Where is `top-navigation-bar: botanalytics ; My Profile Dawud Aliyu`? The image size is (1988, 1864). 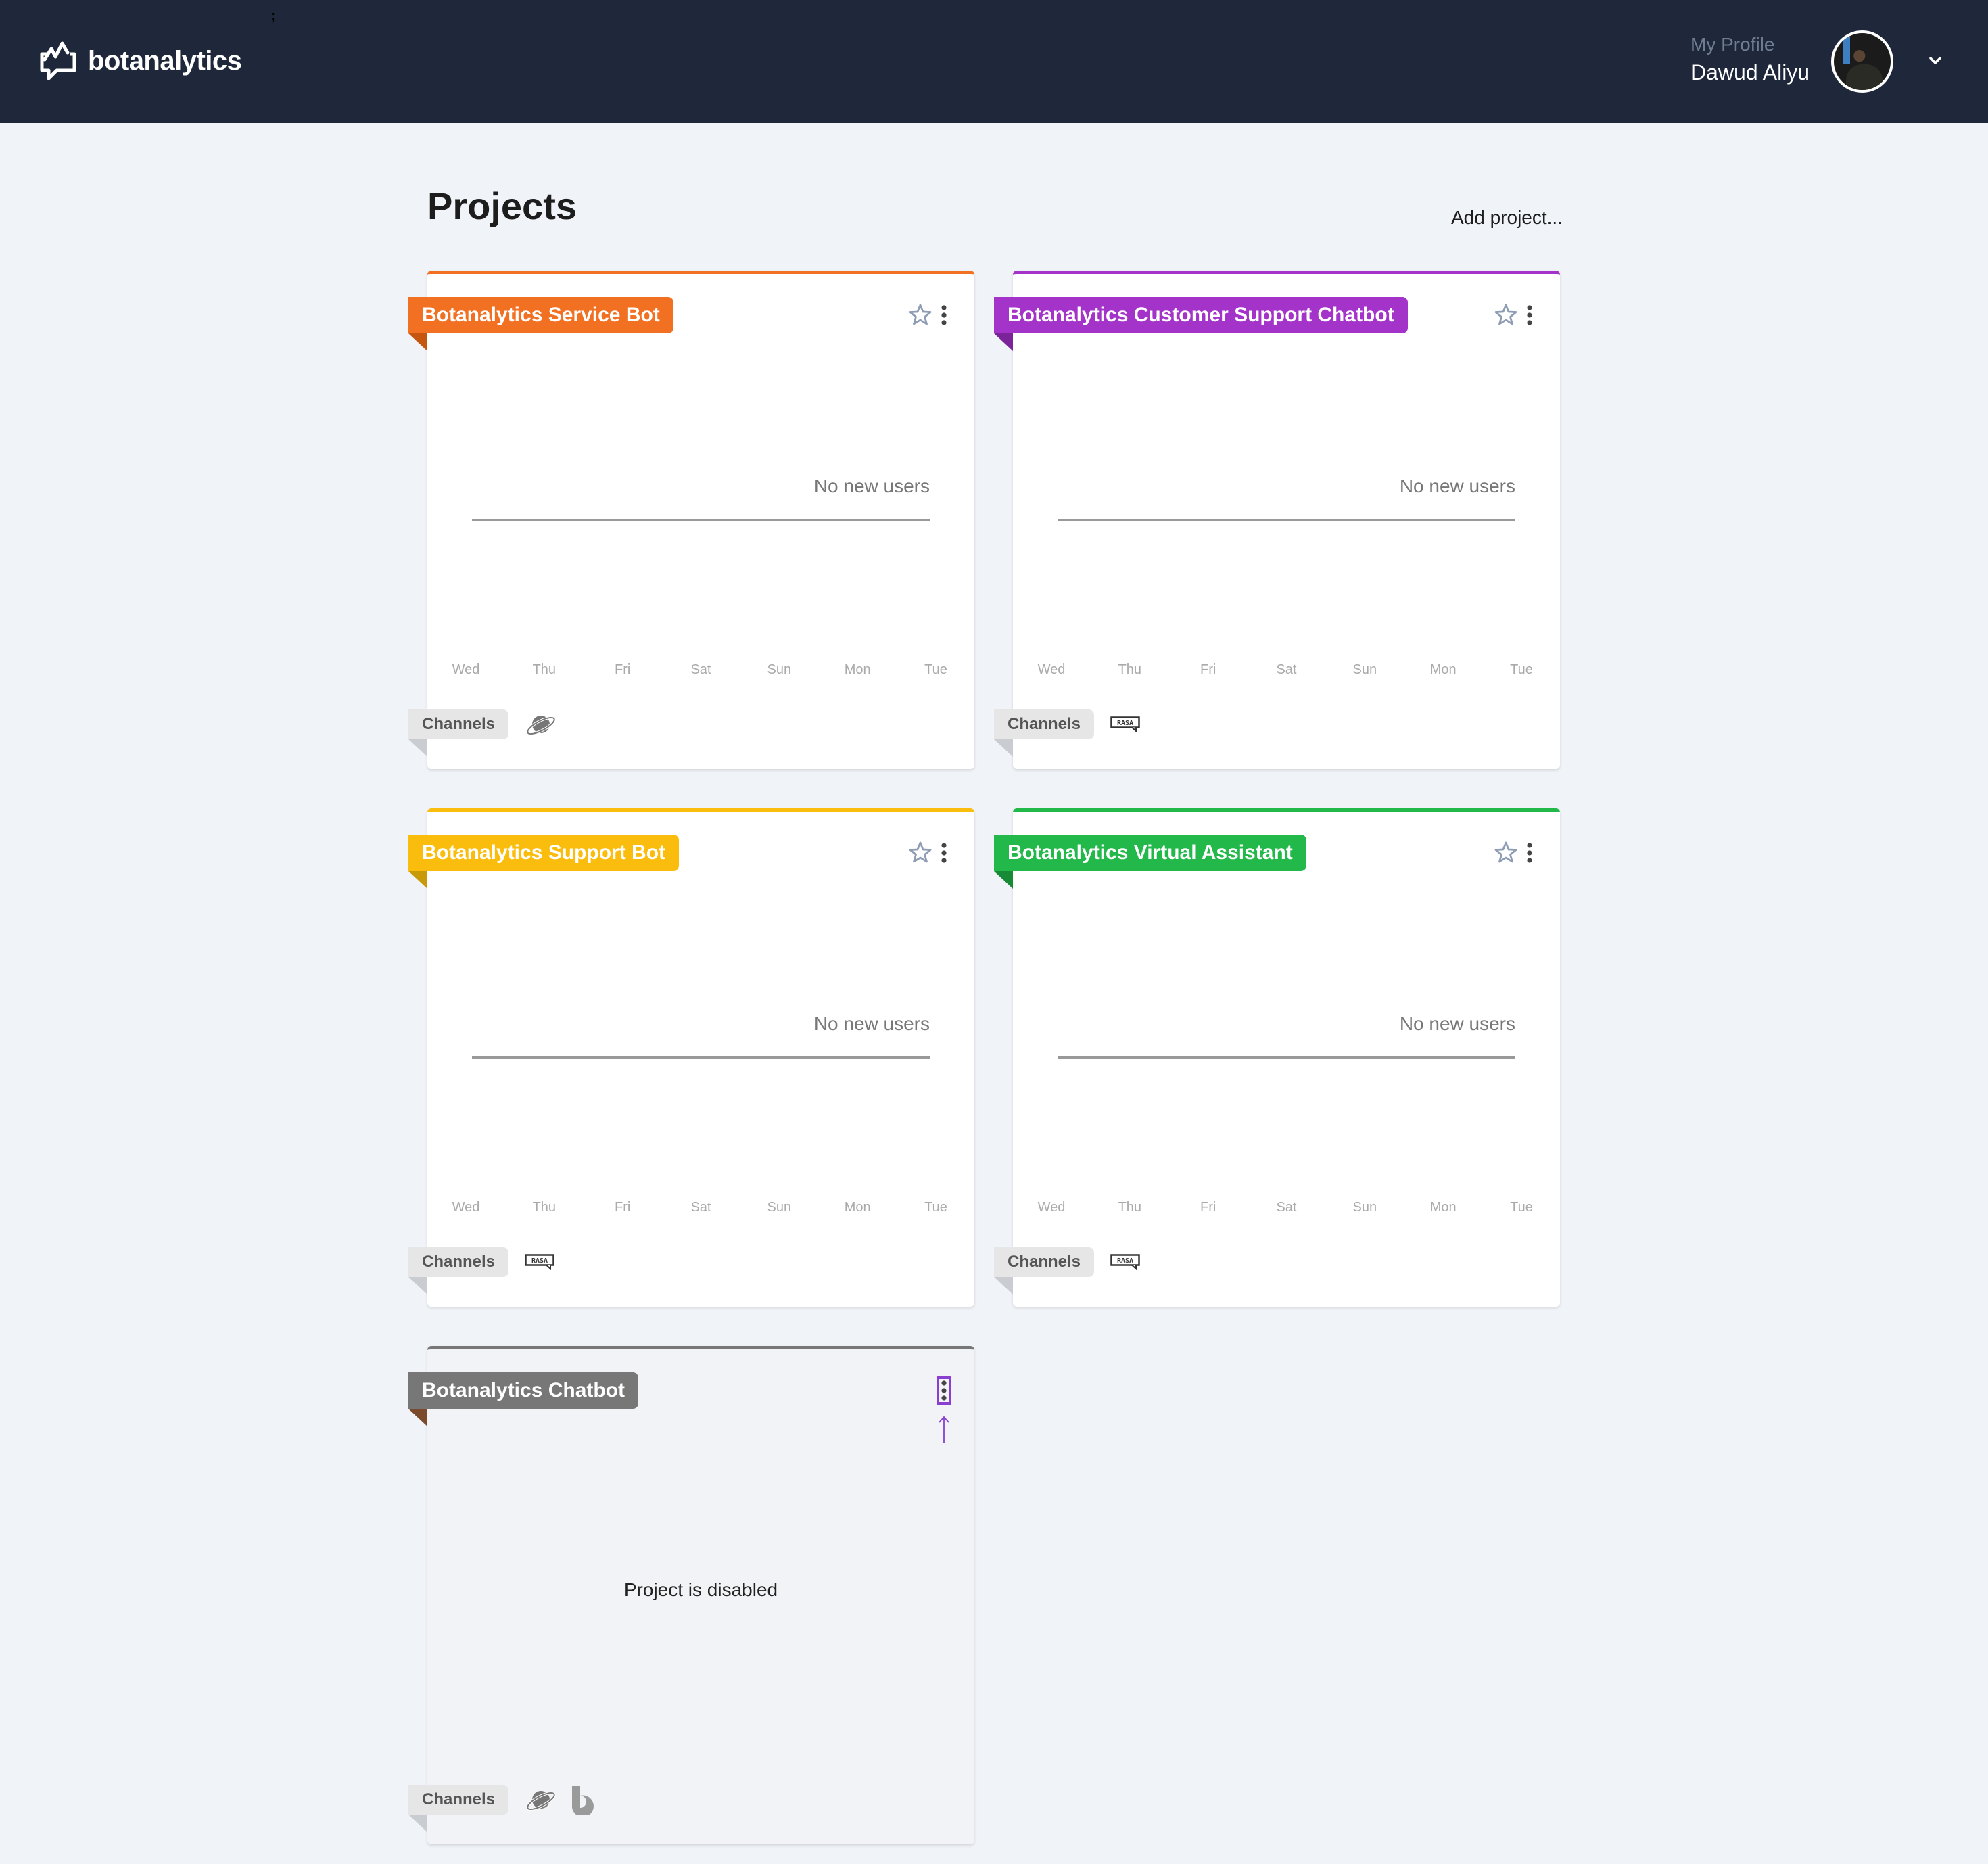 top-navigation-bar: botanalytics ; My Profile Dawud Aliyu is located at coordinates (994, 62).